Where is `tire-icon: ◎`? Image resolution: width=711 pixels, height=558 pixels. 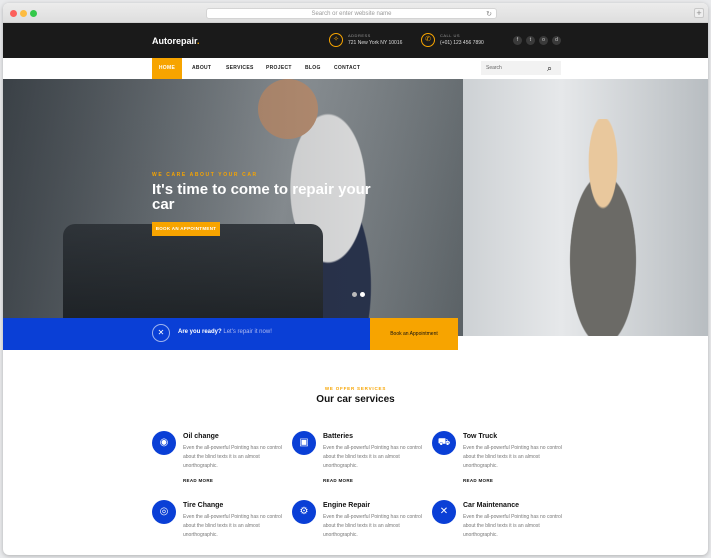
tire-icon: ◎ is located at coordinates (164, 512).